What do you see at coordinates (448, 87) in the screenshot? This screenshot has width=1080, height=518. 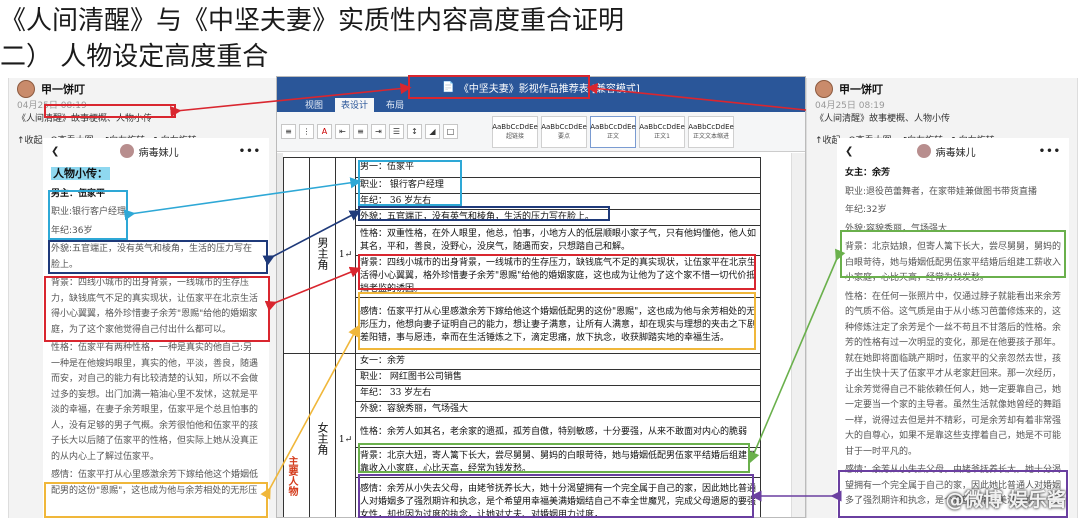 I see `document-icon: 📄` at bounding box center [448, 87].